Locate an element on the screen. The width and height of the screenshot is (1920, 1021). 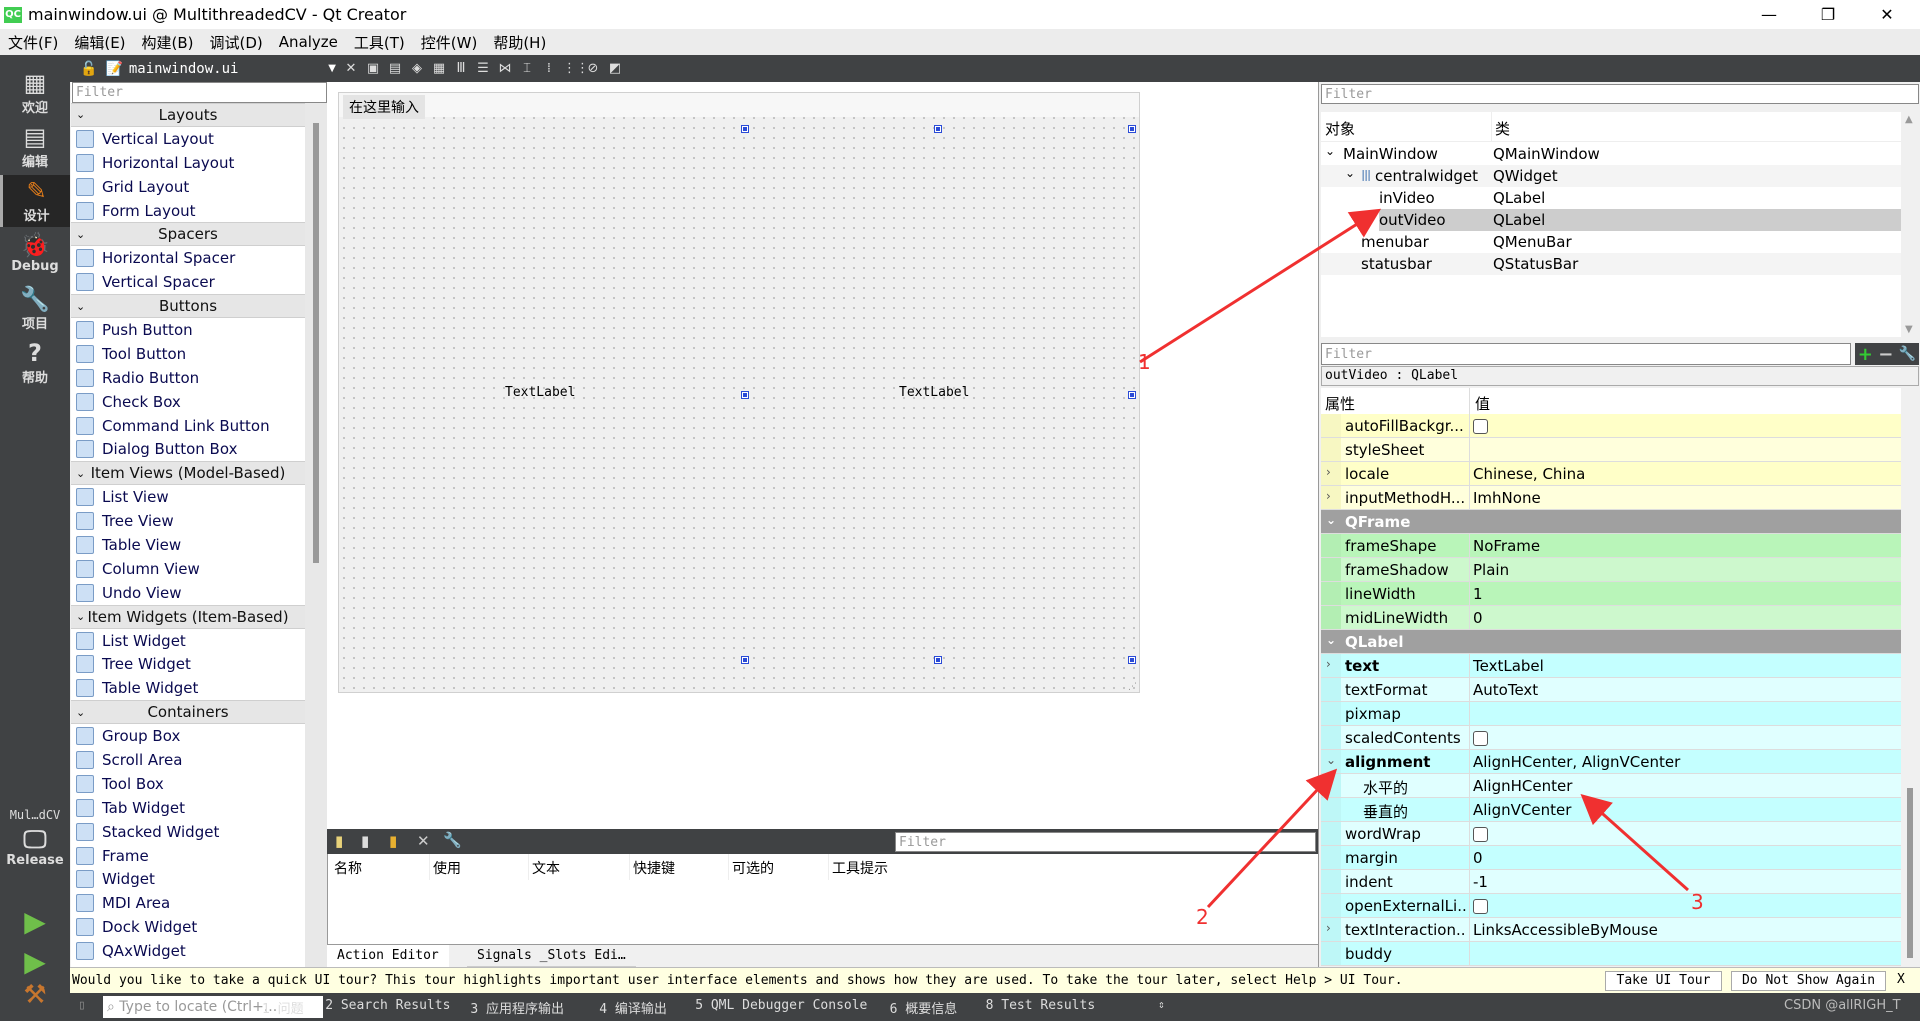
menu-6: 控件(W) is located at coordinates (449, 42).